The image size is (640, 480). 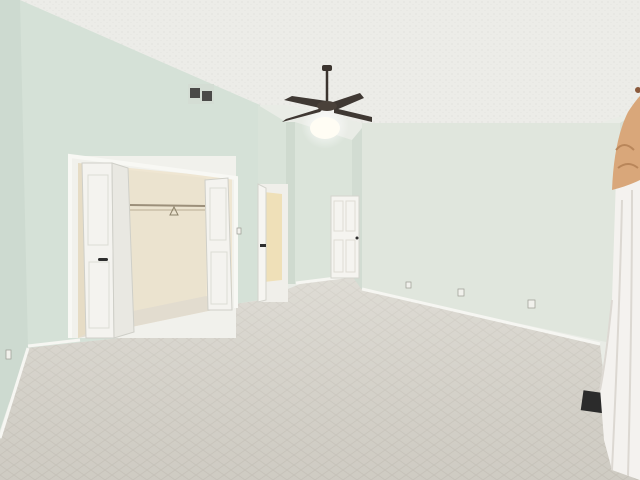 What do you see at coordinates (218, 244) in the screenshot?
I see `closet-door-right` at bounding box center [218, 244].